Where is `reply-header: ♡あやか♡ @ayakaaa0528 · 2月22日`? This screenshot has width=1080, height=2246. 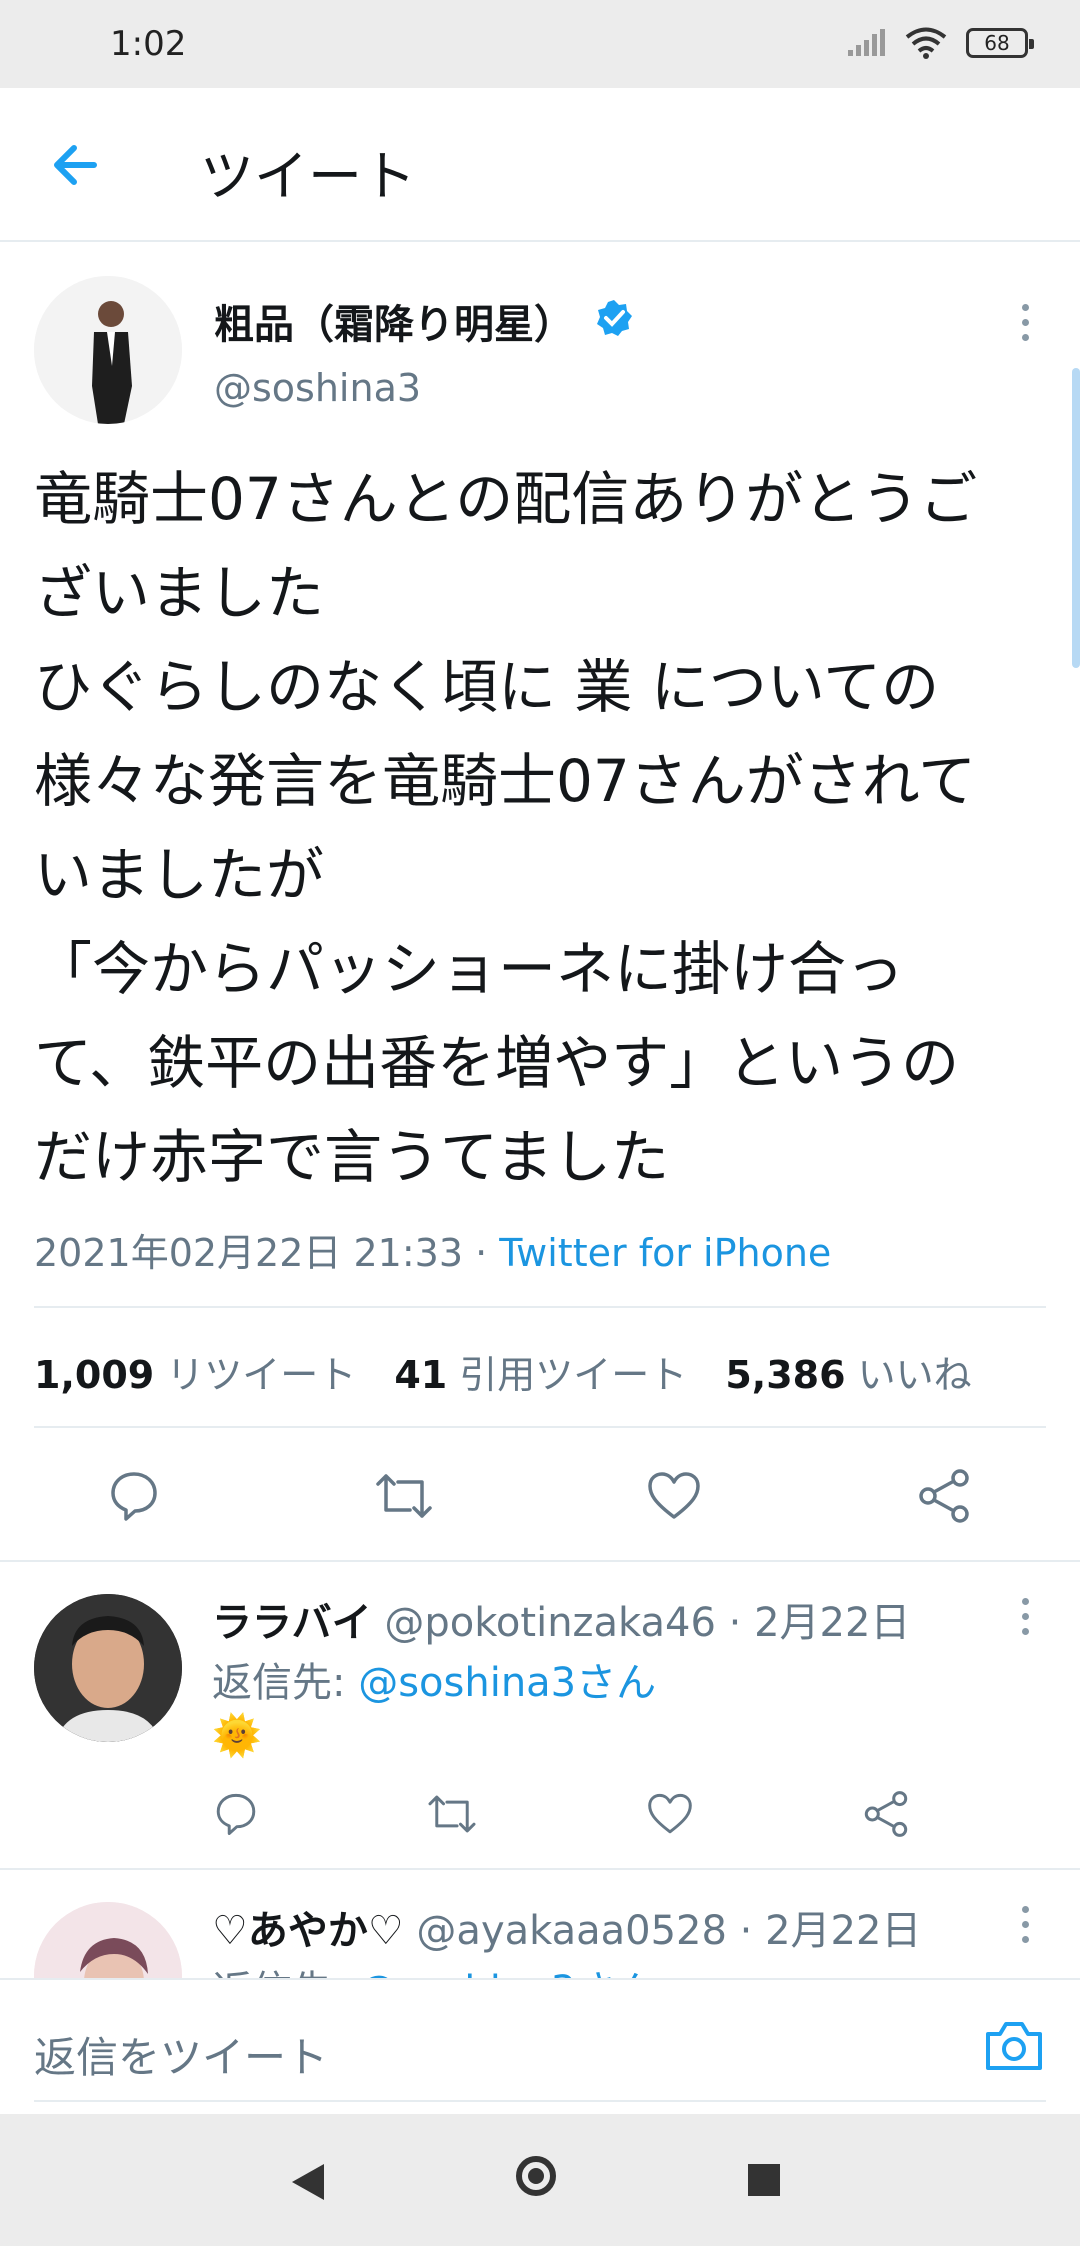 reply-header: ♡あやか♡ @ayakaaa0528 · 2月22日 is located at coordinates (566, 1927).